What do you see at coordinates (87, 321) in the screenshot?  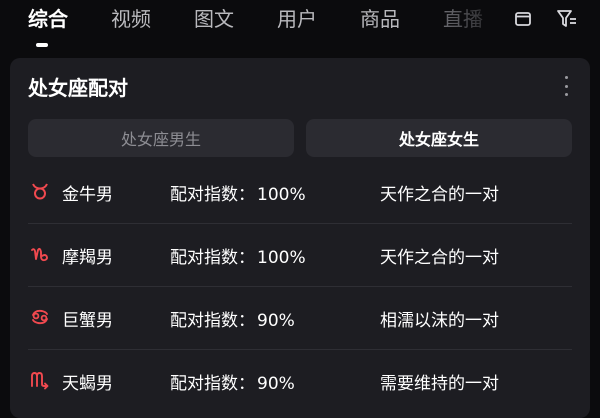 I see `sign-name: 巨蟹男` at bounding box center [87, 321].